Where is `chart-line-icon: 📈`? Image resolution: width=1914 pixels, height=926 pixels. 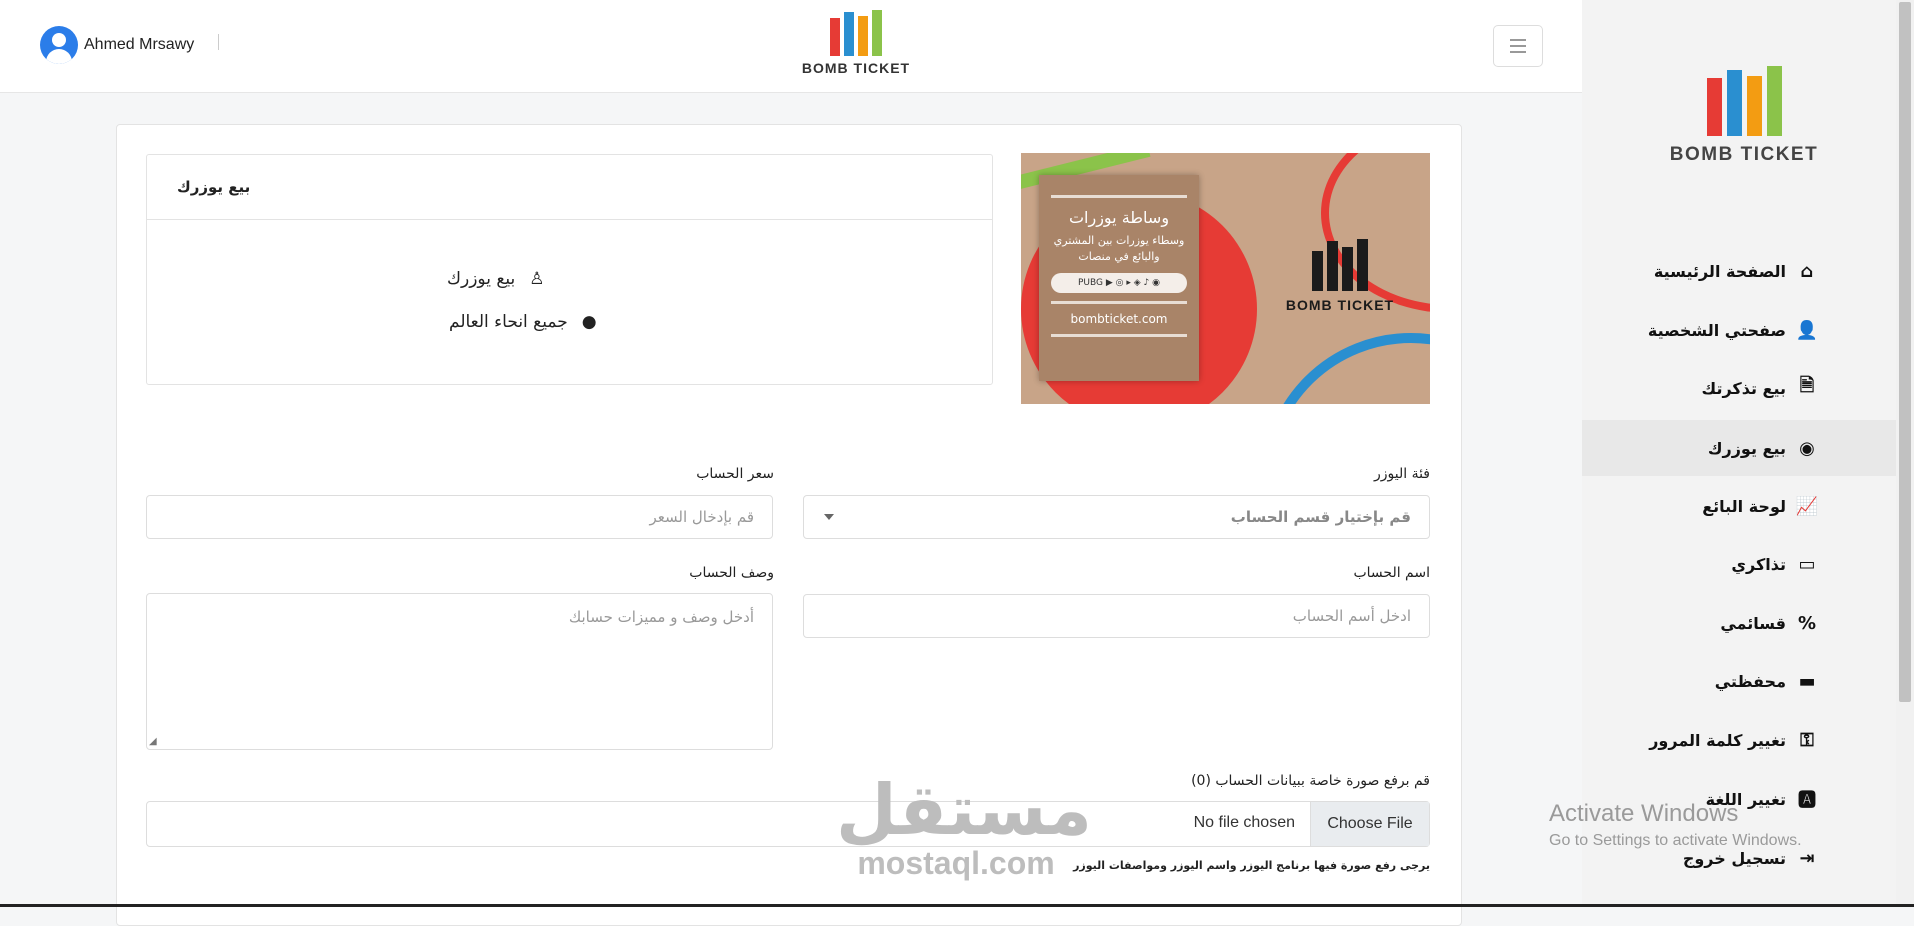
chart-line-icon: 📈 is located at coordinates (1806, 506).